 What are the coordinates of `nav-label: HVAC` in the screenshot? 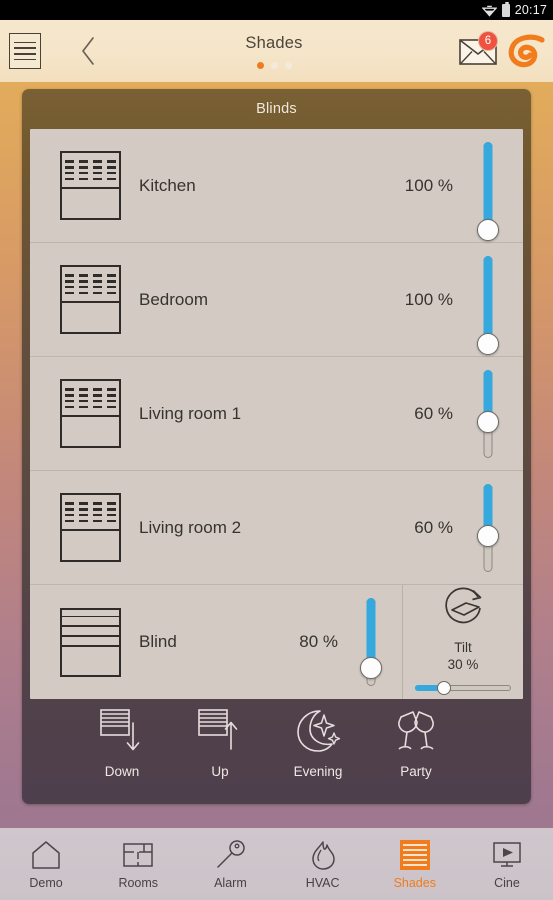 It's located at (322, 883).